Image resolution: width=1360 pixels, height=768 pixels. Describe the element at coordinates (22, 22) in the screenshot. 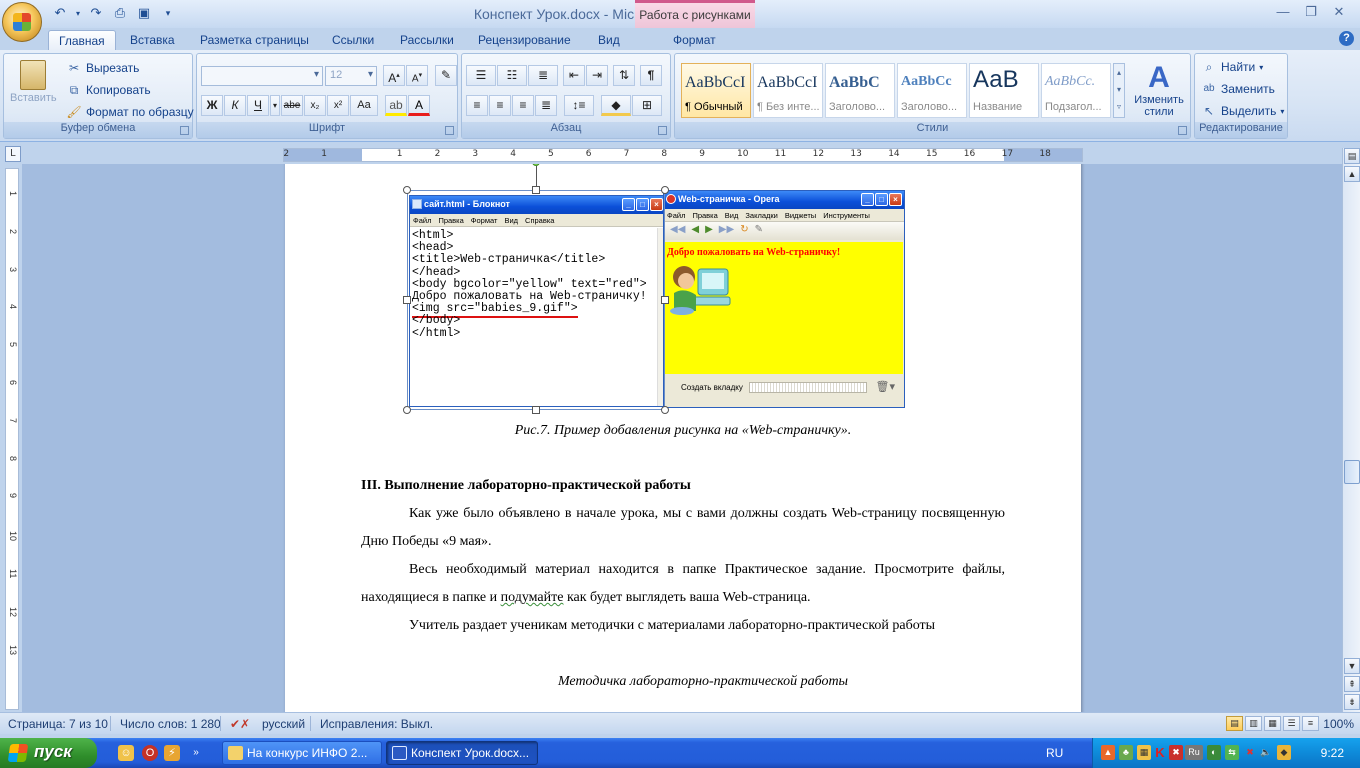

I see `office-button` at that location.